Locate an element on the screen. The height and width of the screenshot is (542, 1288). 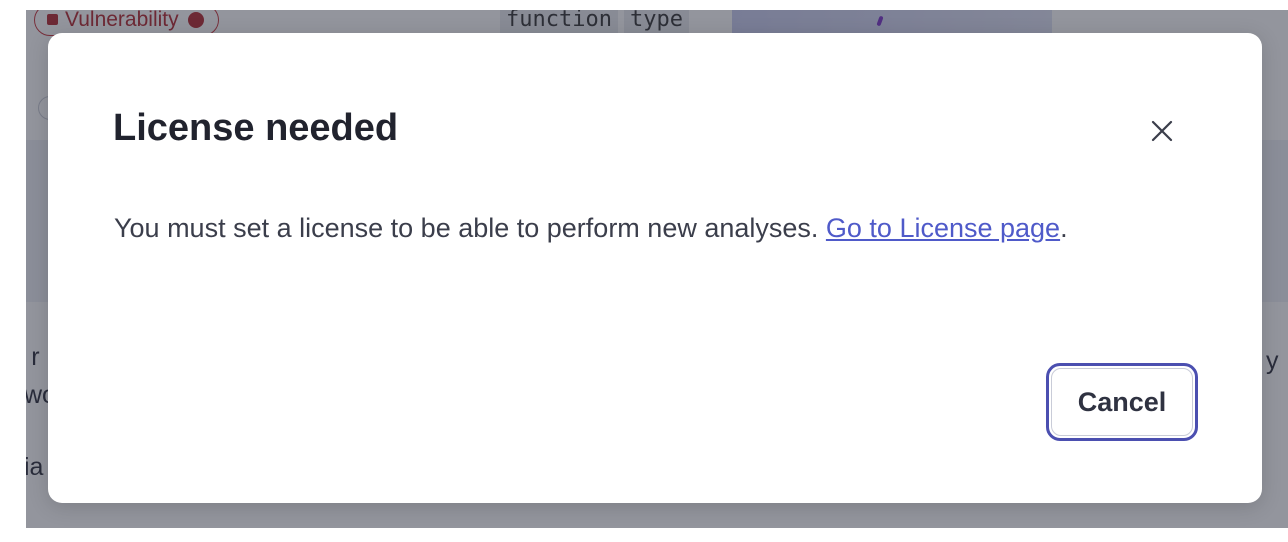
cancel-button: Cancel is located at coordinates (1122, 402).